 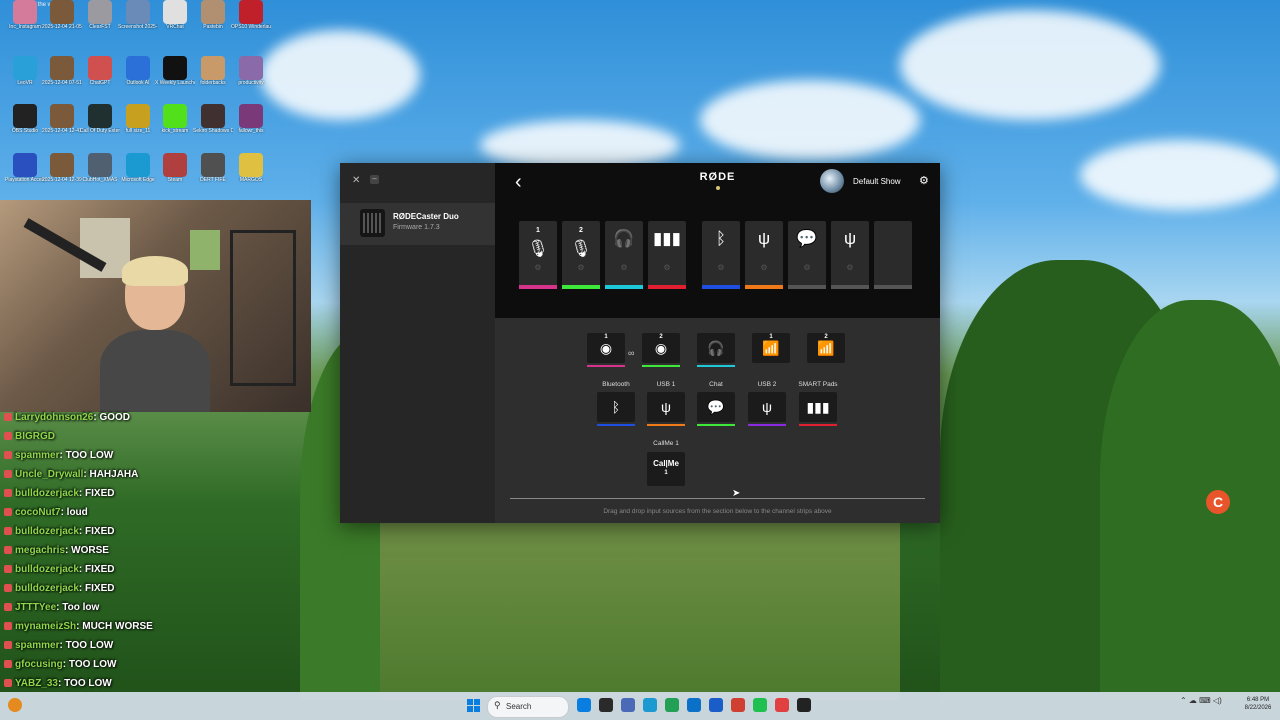 I want to click on channel-strip, so click(x=893, y=255).